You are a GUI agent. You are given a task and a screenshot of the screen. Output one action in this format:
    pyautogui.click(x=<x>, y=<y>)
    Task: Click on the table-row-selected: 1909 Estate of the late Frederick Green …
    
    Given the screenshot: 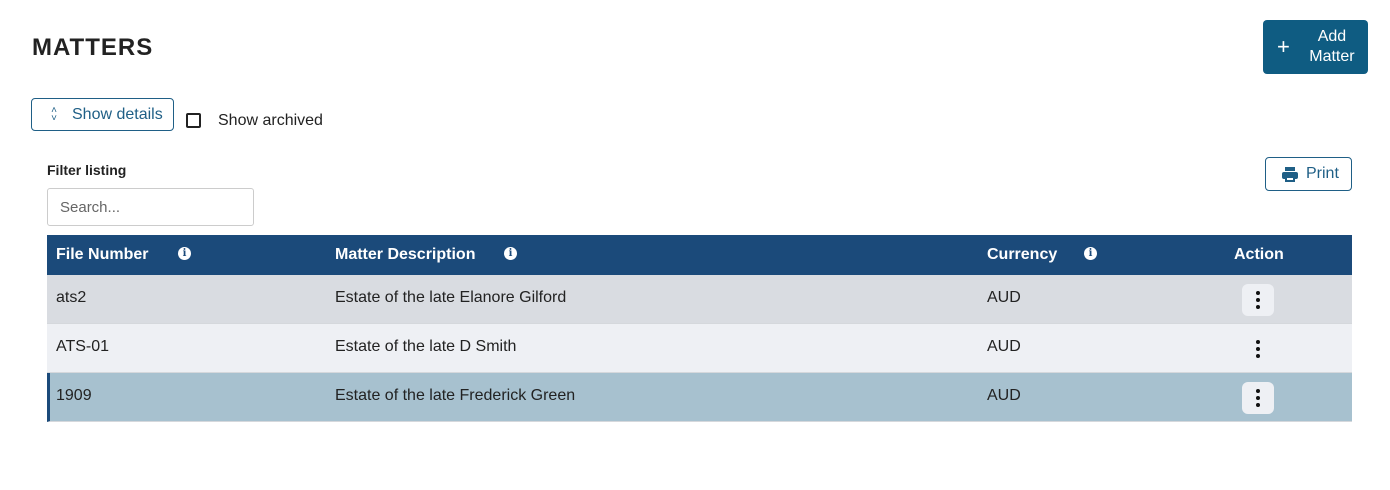 What is the action you would take?
    pyautogui.click(x=699, y=397)
    